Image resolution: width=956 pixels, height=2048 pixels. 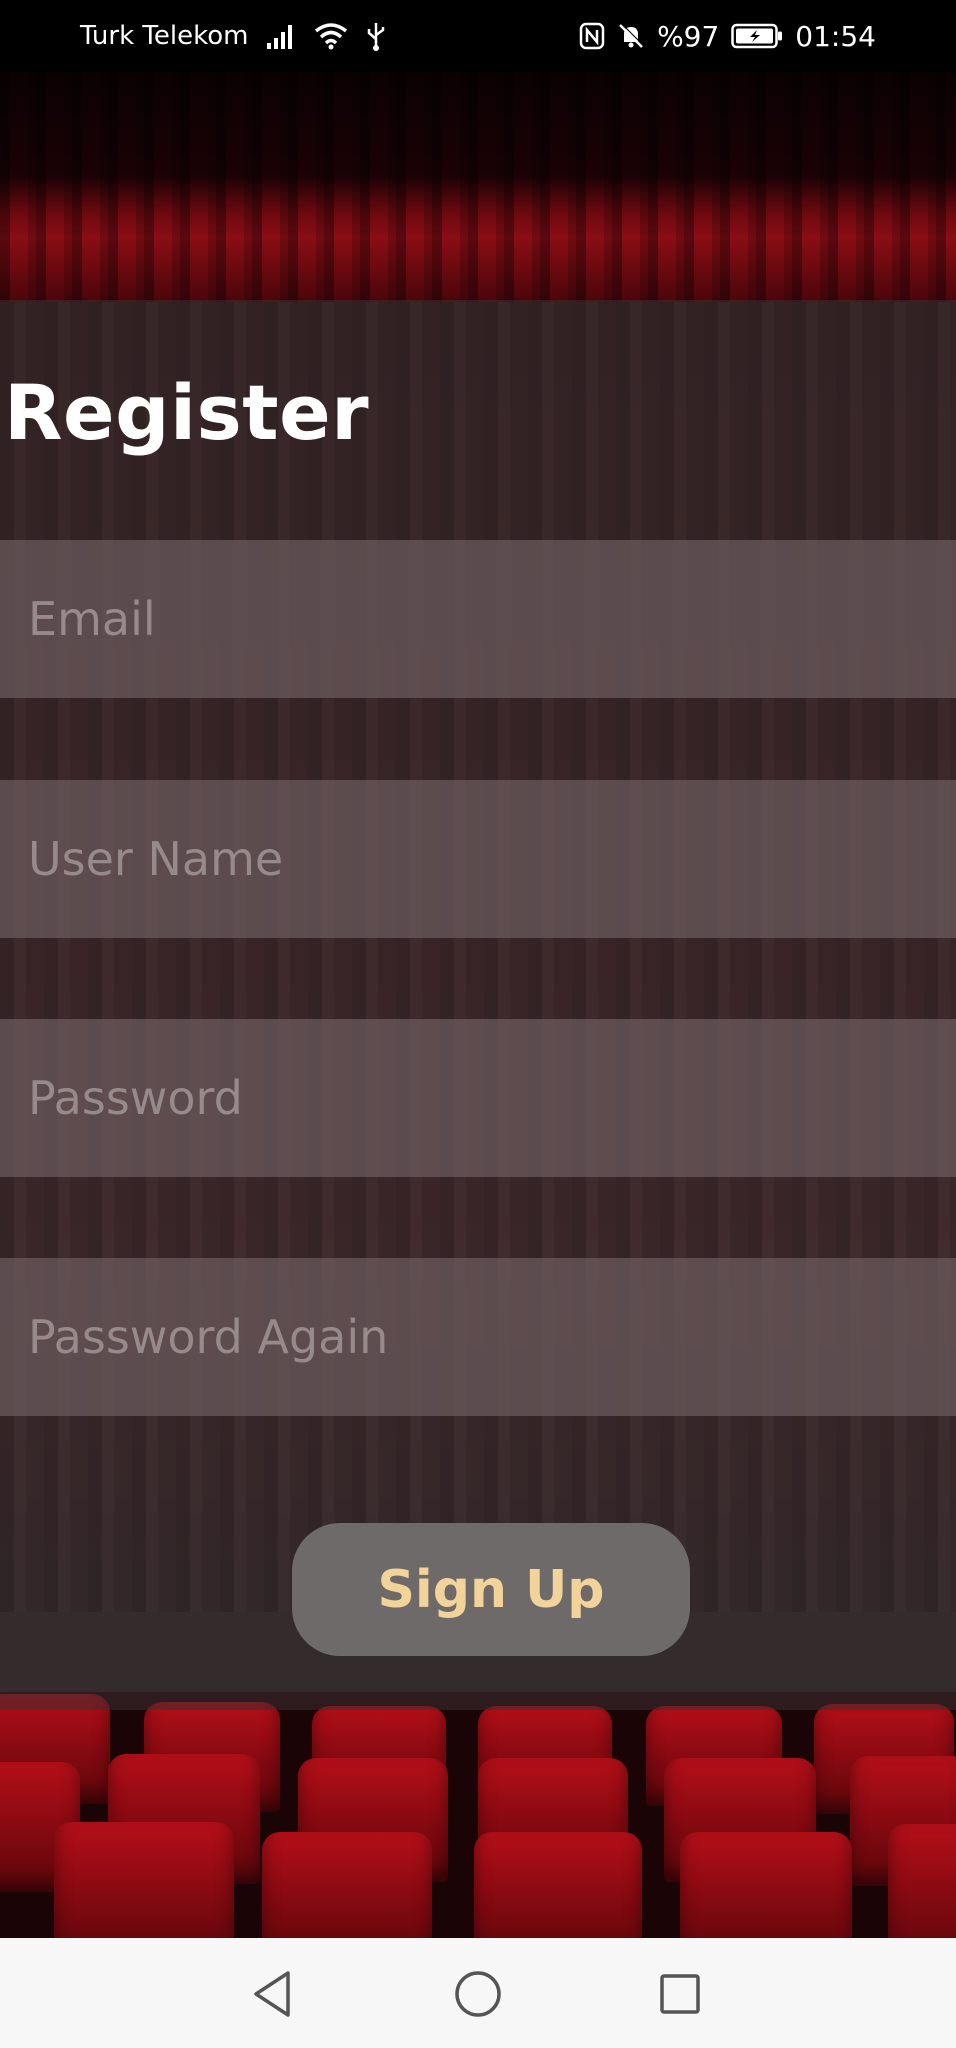 What do you see at coordinates (478, 187) in the screenshot?
I see `curtain-top` at bounding box center [478, 187].